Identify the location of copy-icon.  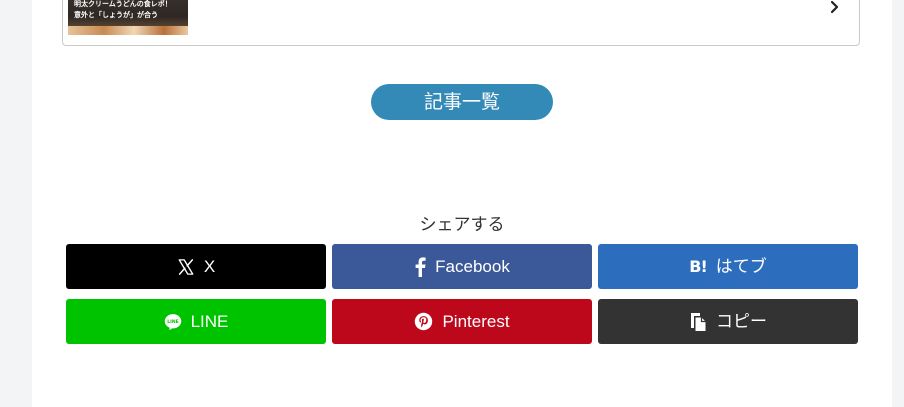
(698, 322).